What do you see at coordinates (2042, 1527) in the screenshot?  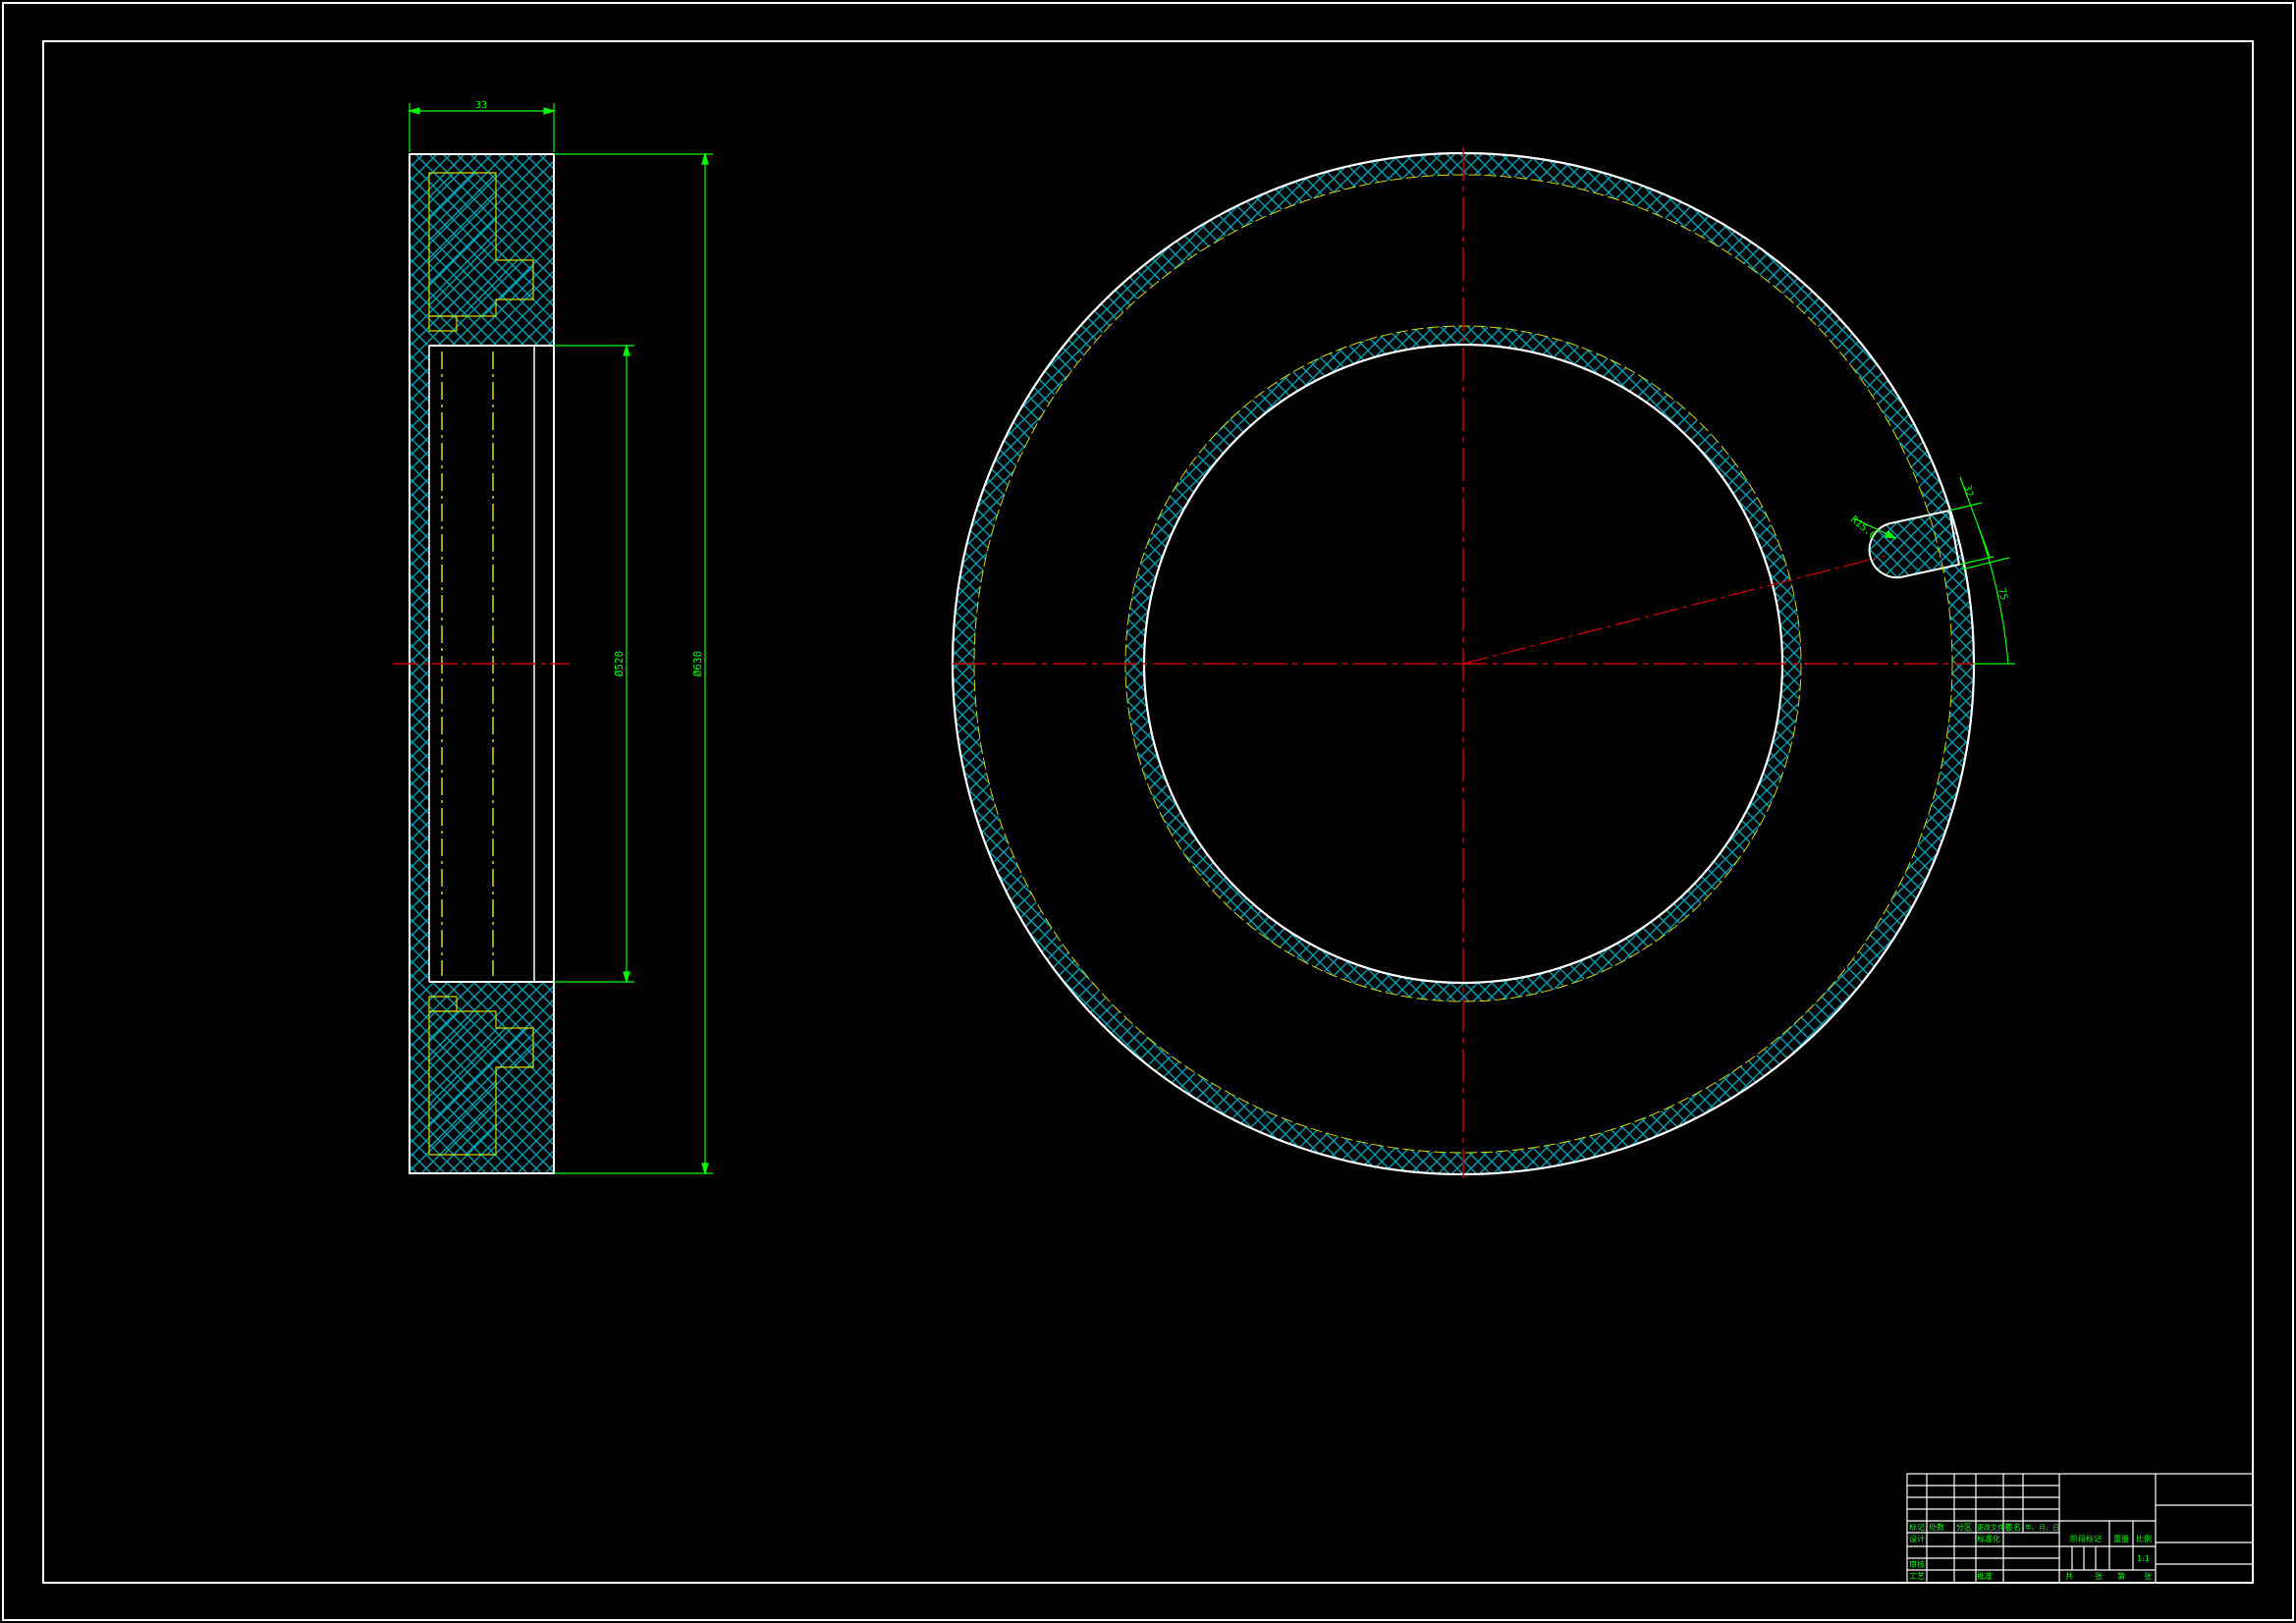 I see `tb-rev-header: 年、月、日` at bounding box center [2042, 1527].